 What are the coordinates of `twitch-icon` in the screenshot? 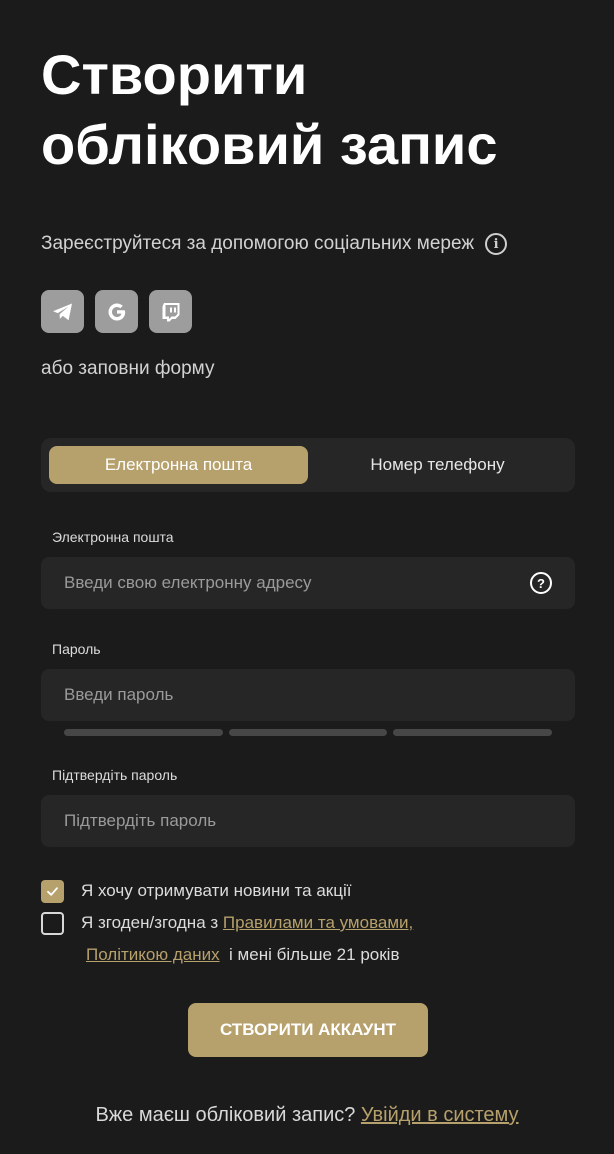 It's located at (170, 311).